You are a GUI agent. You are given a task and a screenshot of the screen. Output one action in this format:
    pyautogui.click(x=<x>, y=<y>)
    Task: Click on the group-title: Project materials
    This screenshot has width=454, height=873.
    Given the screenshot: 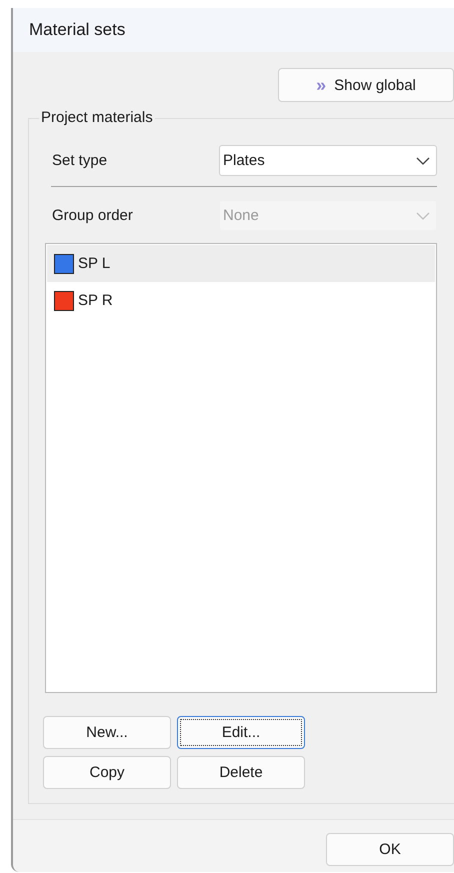 What is the action you would take?
    pyautogui.click(x=97, y=117)
    